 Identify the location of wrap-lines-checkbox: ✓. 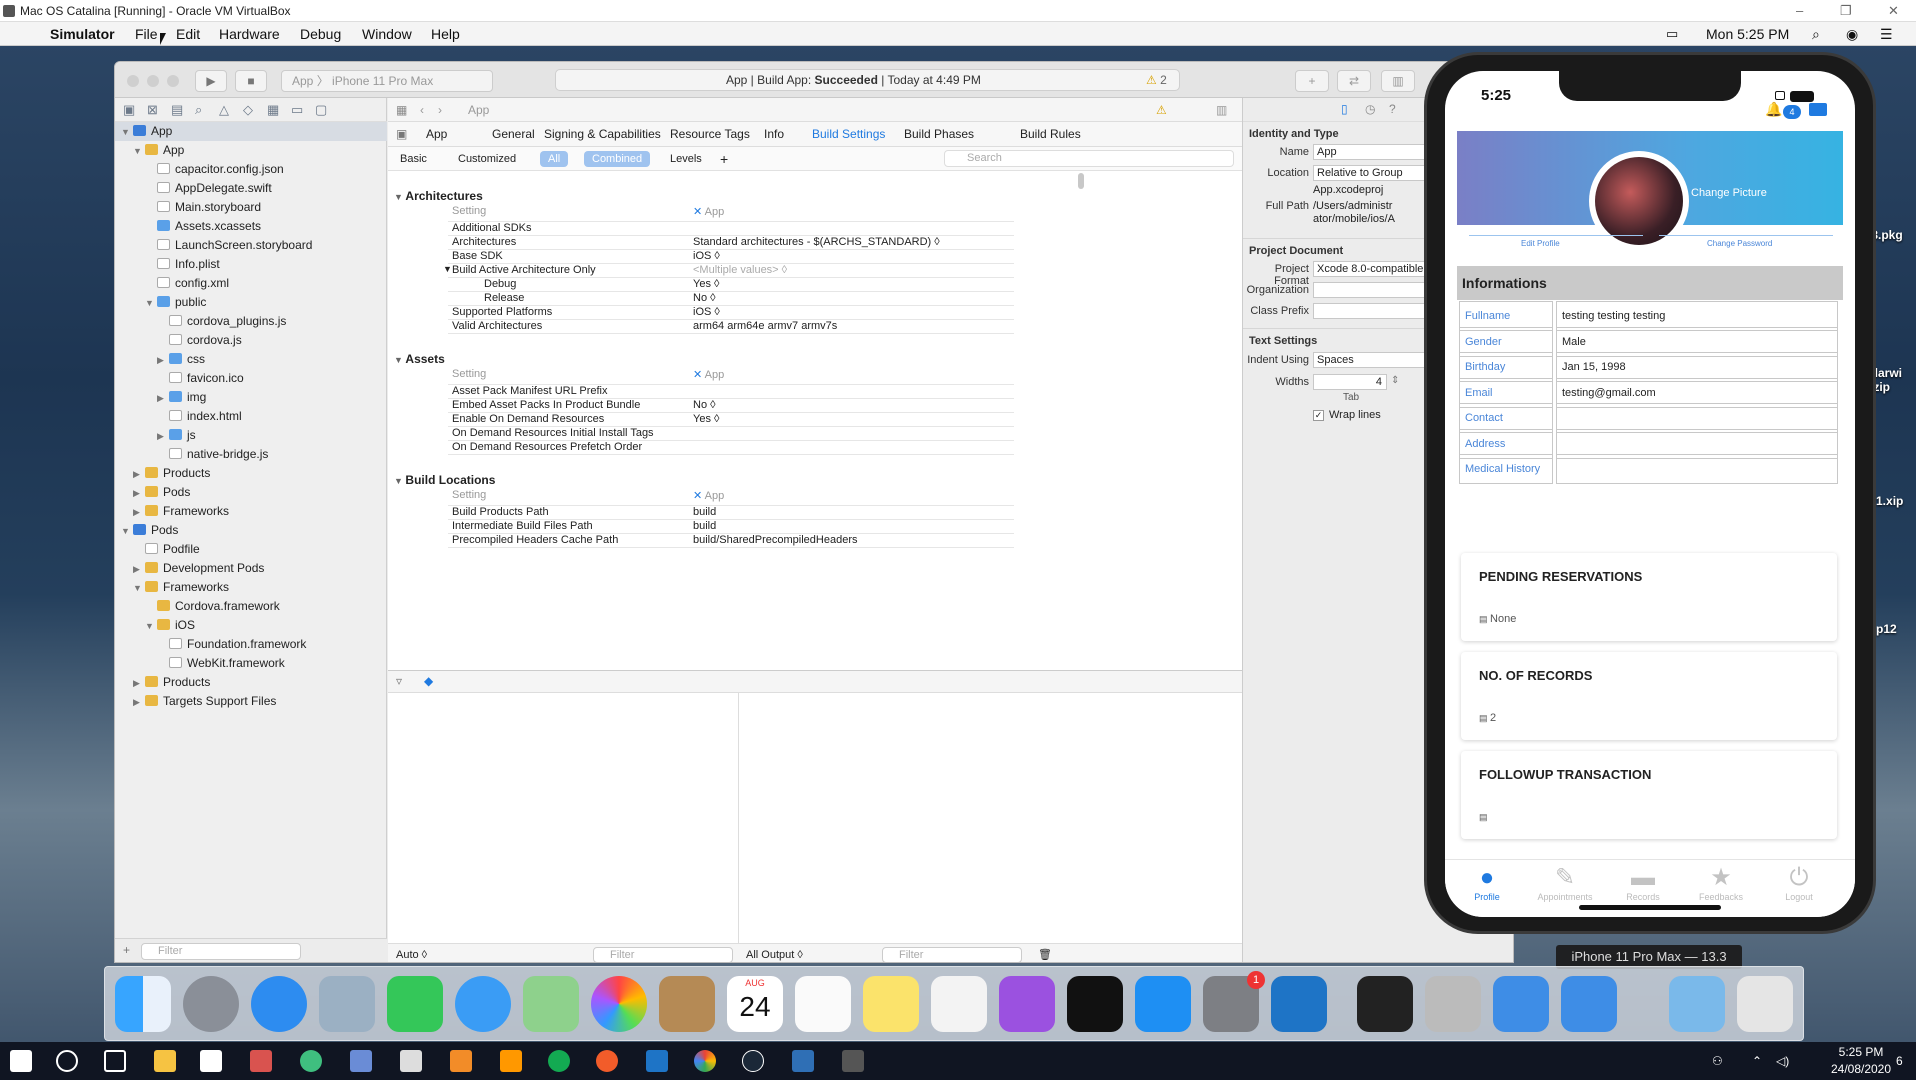
(1318, 415).